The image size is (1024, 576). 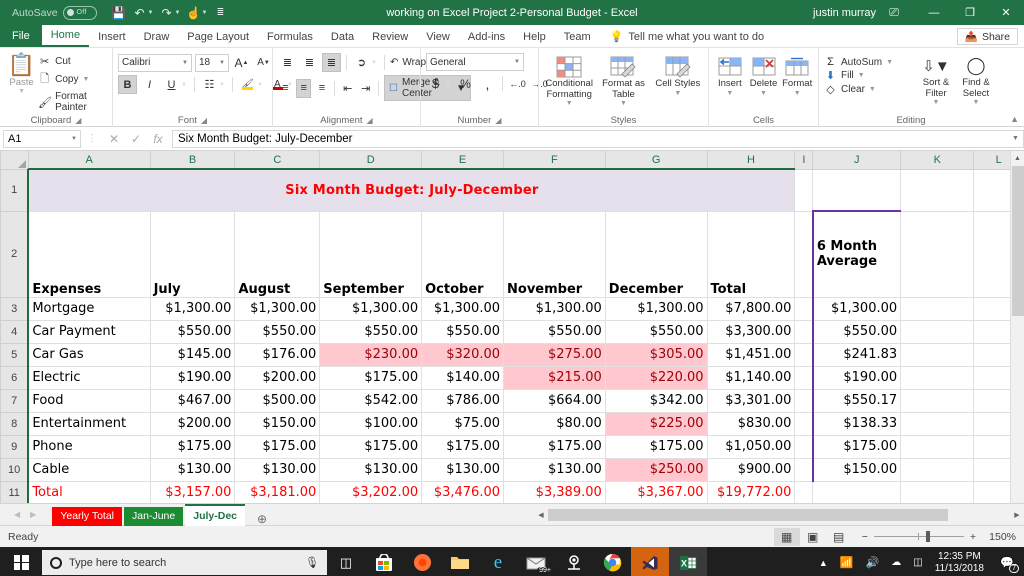 I want to click on align-middle-button: ≣, so click(x=309, y=62).